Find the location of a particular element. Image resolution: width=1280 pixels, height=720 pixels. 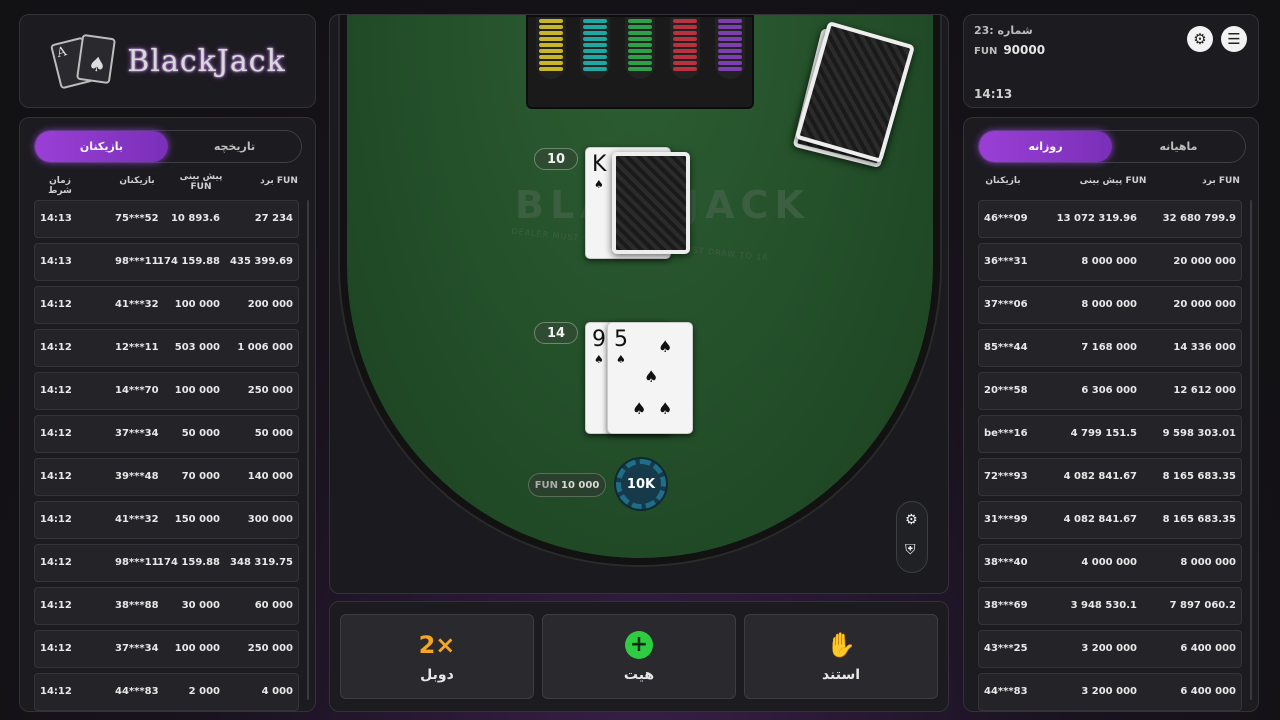

balance-currency: FUN is located at coordinates (986, 51).